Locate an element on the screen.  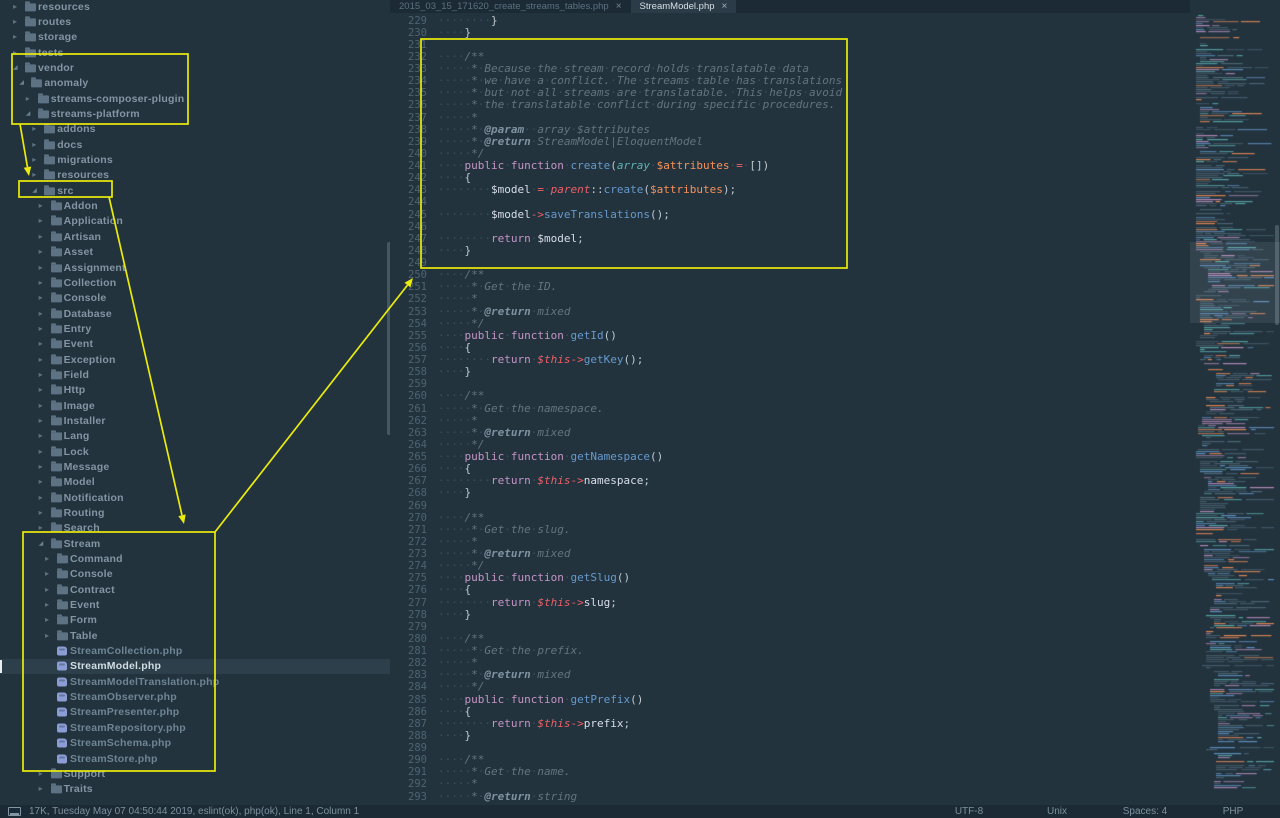
tree-item-routes: ▸ routes is located at coordinates (195, 21).